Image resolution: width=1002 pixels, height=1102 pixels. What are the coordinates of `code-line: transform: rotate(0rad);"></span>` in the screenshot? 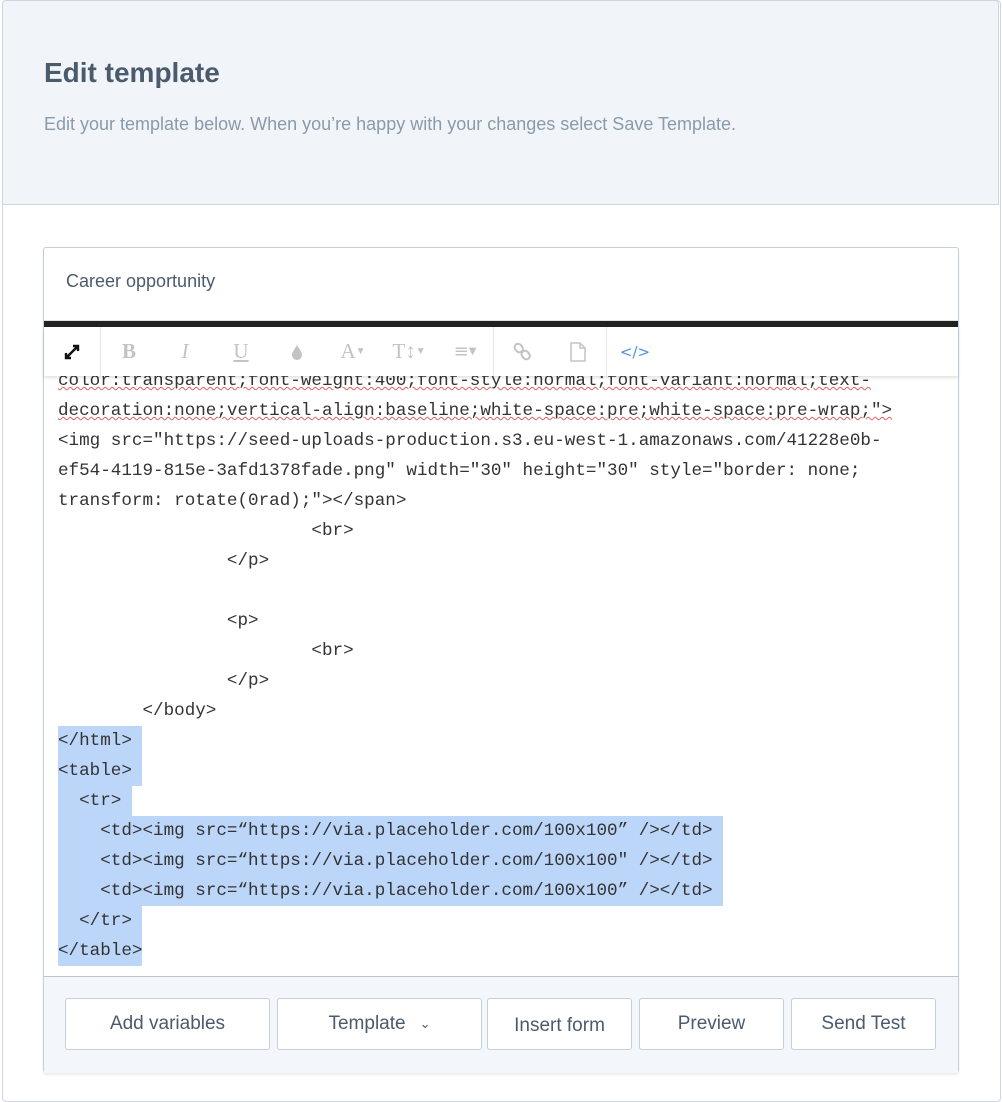 It's located at (501, 501).